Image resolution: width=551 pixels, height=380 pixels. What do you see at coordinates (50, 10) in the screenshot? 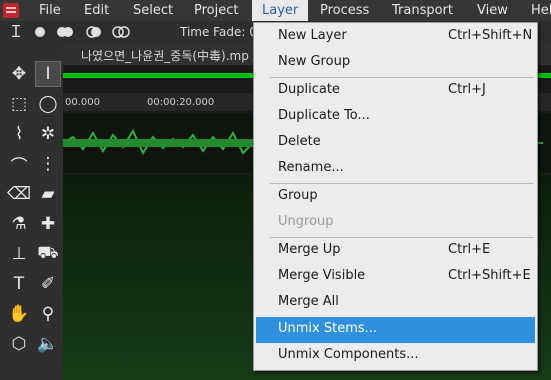
I see `menu-file: File` at bounding box center [50, 10].